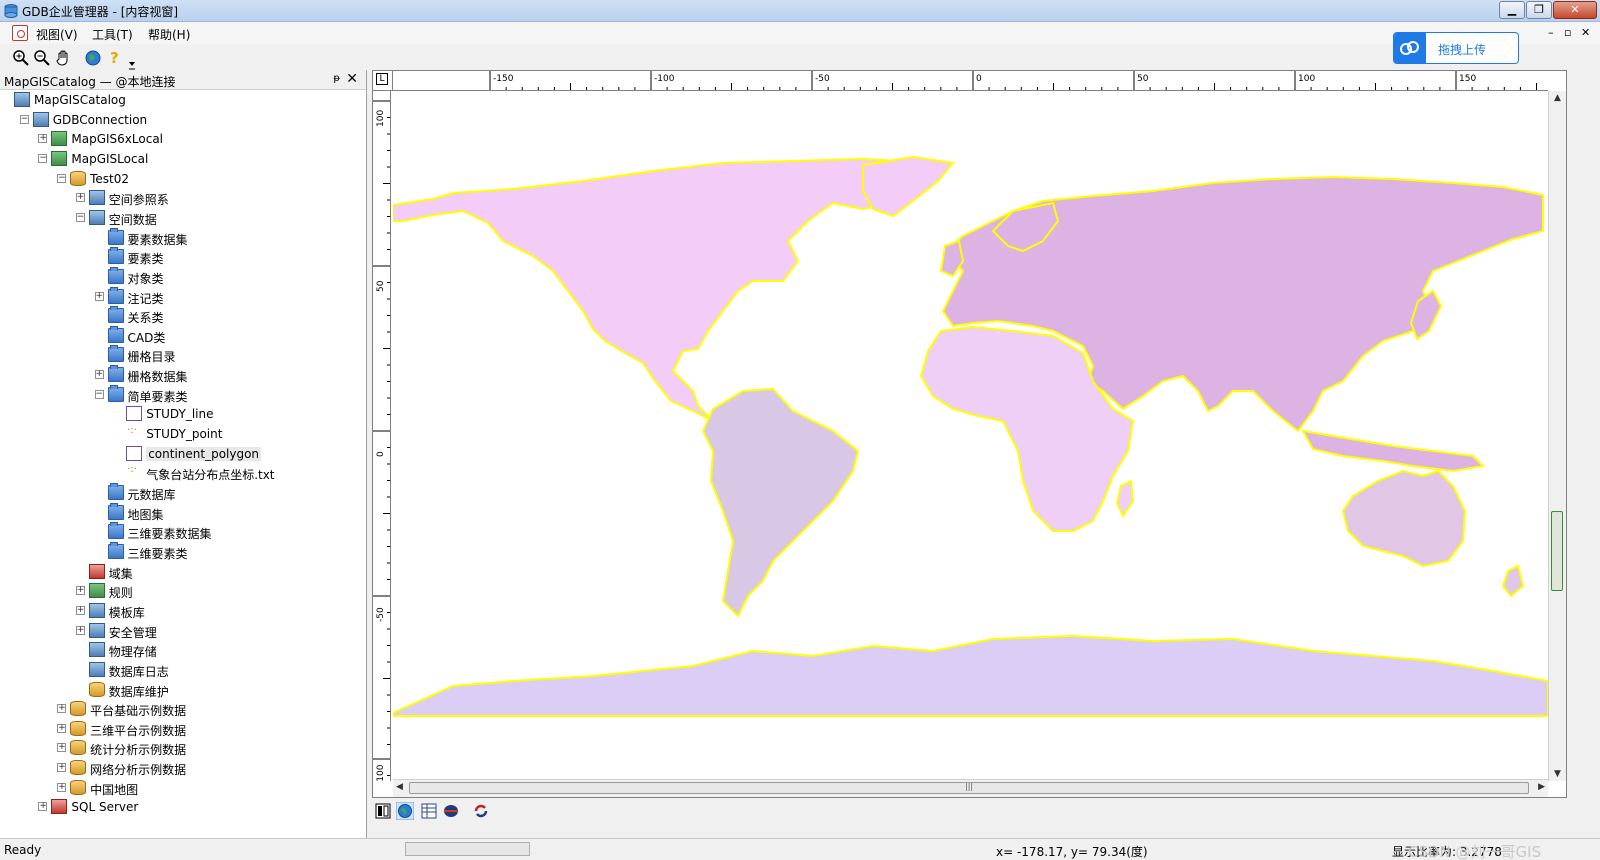 This screenshot has width=1600, height=860. What do you see at coordinates (184, 807) in the screenshot?
I see `tree-node: + SQL Server` at bounding box center [184, 807].